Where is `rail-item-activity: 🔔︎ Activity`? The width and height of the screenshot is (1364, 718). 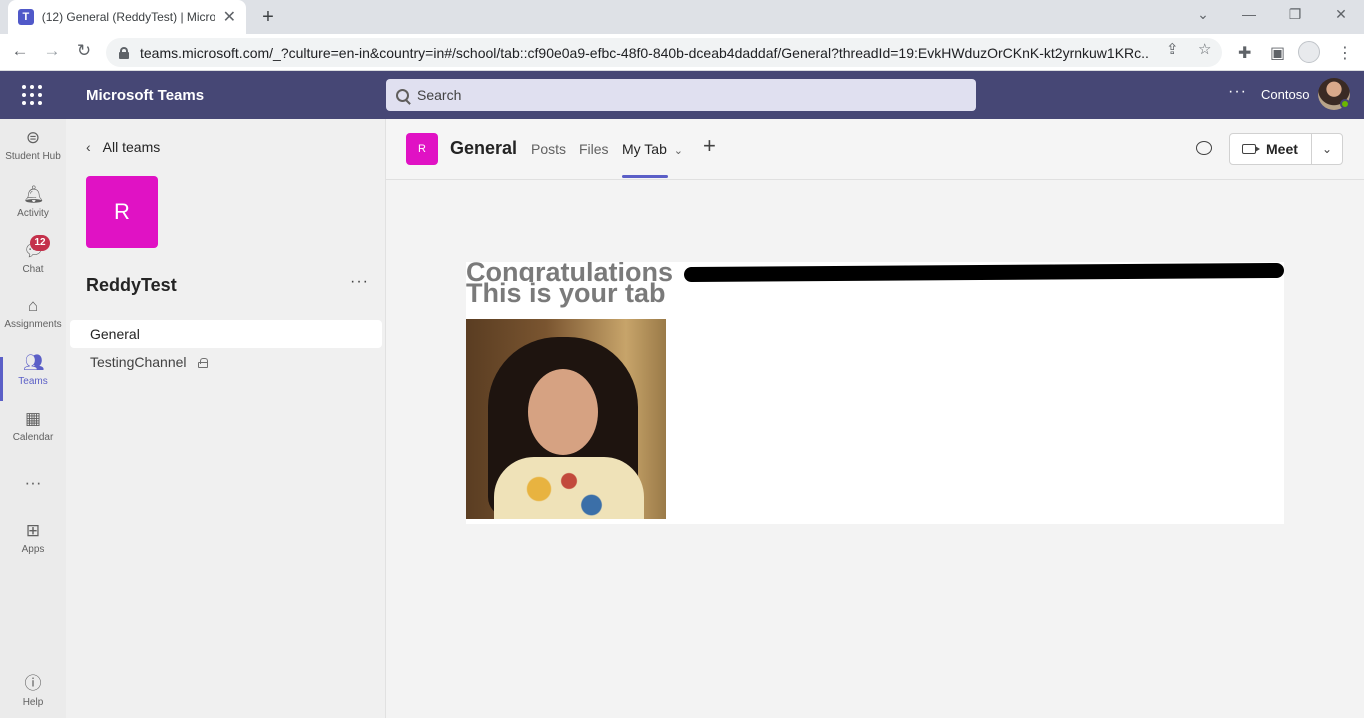
rail-item-activity: 🔔︎ Activity is located at coordinates (33, 213).